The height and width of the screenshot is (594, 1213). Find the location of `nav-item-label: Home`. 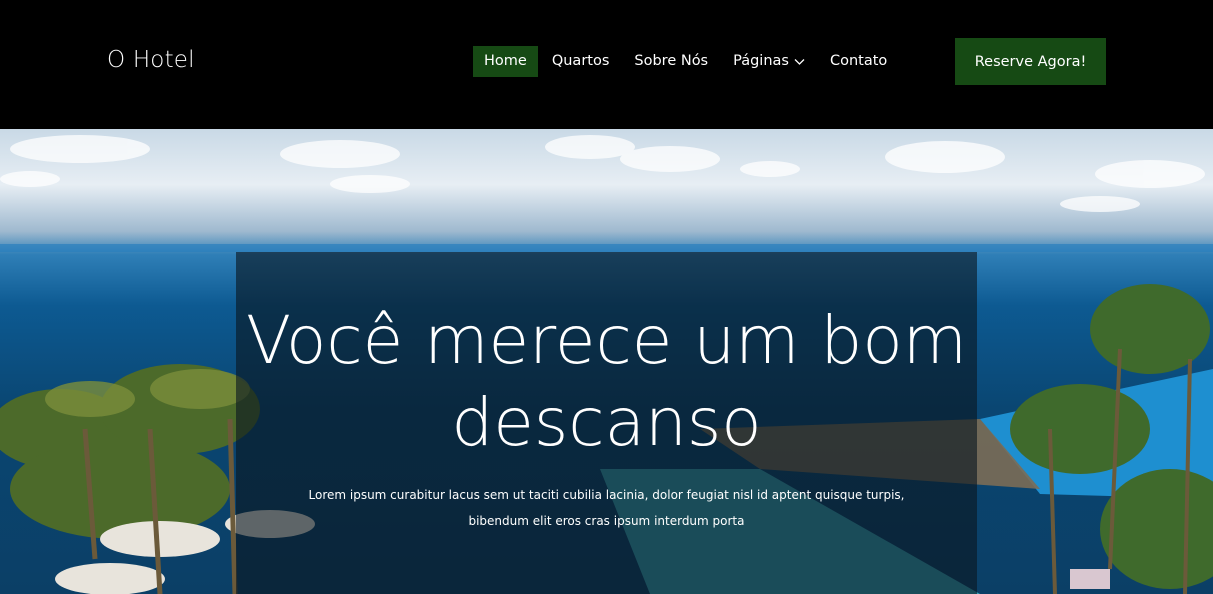

nav-item-label: Home is located at coordinates (505, 61).